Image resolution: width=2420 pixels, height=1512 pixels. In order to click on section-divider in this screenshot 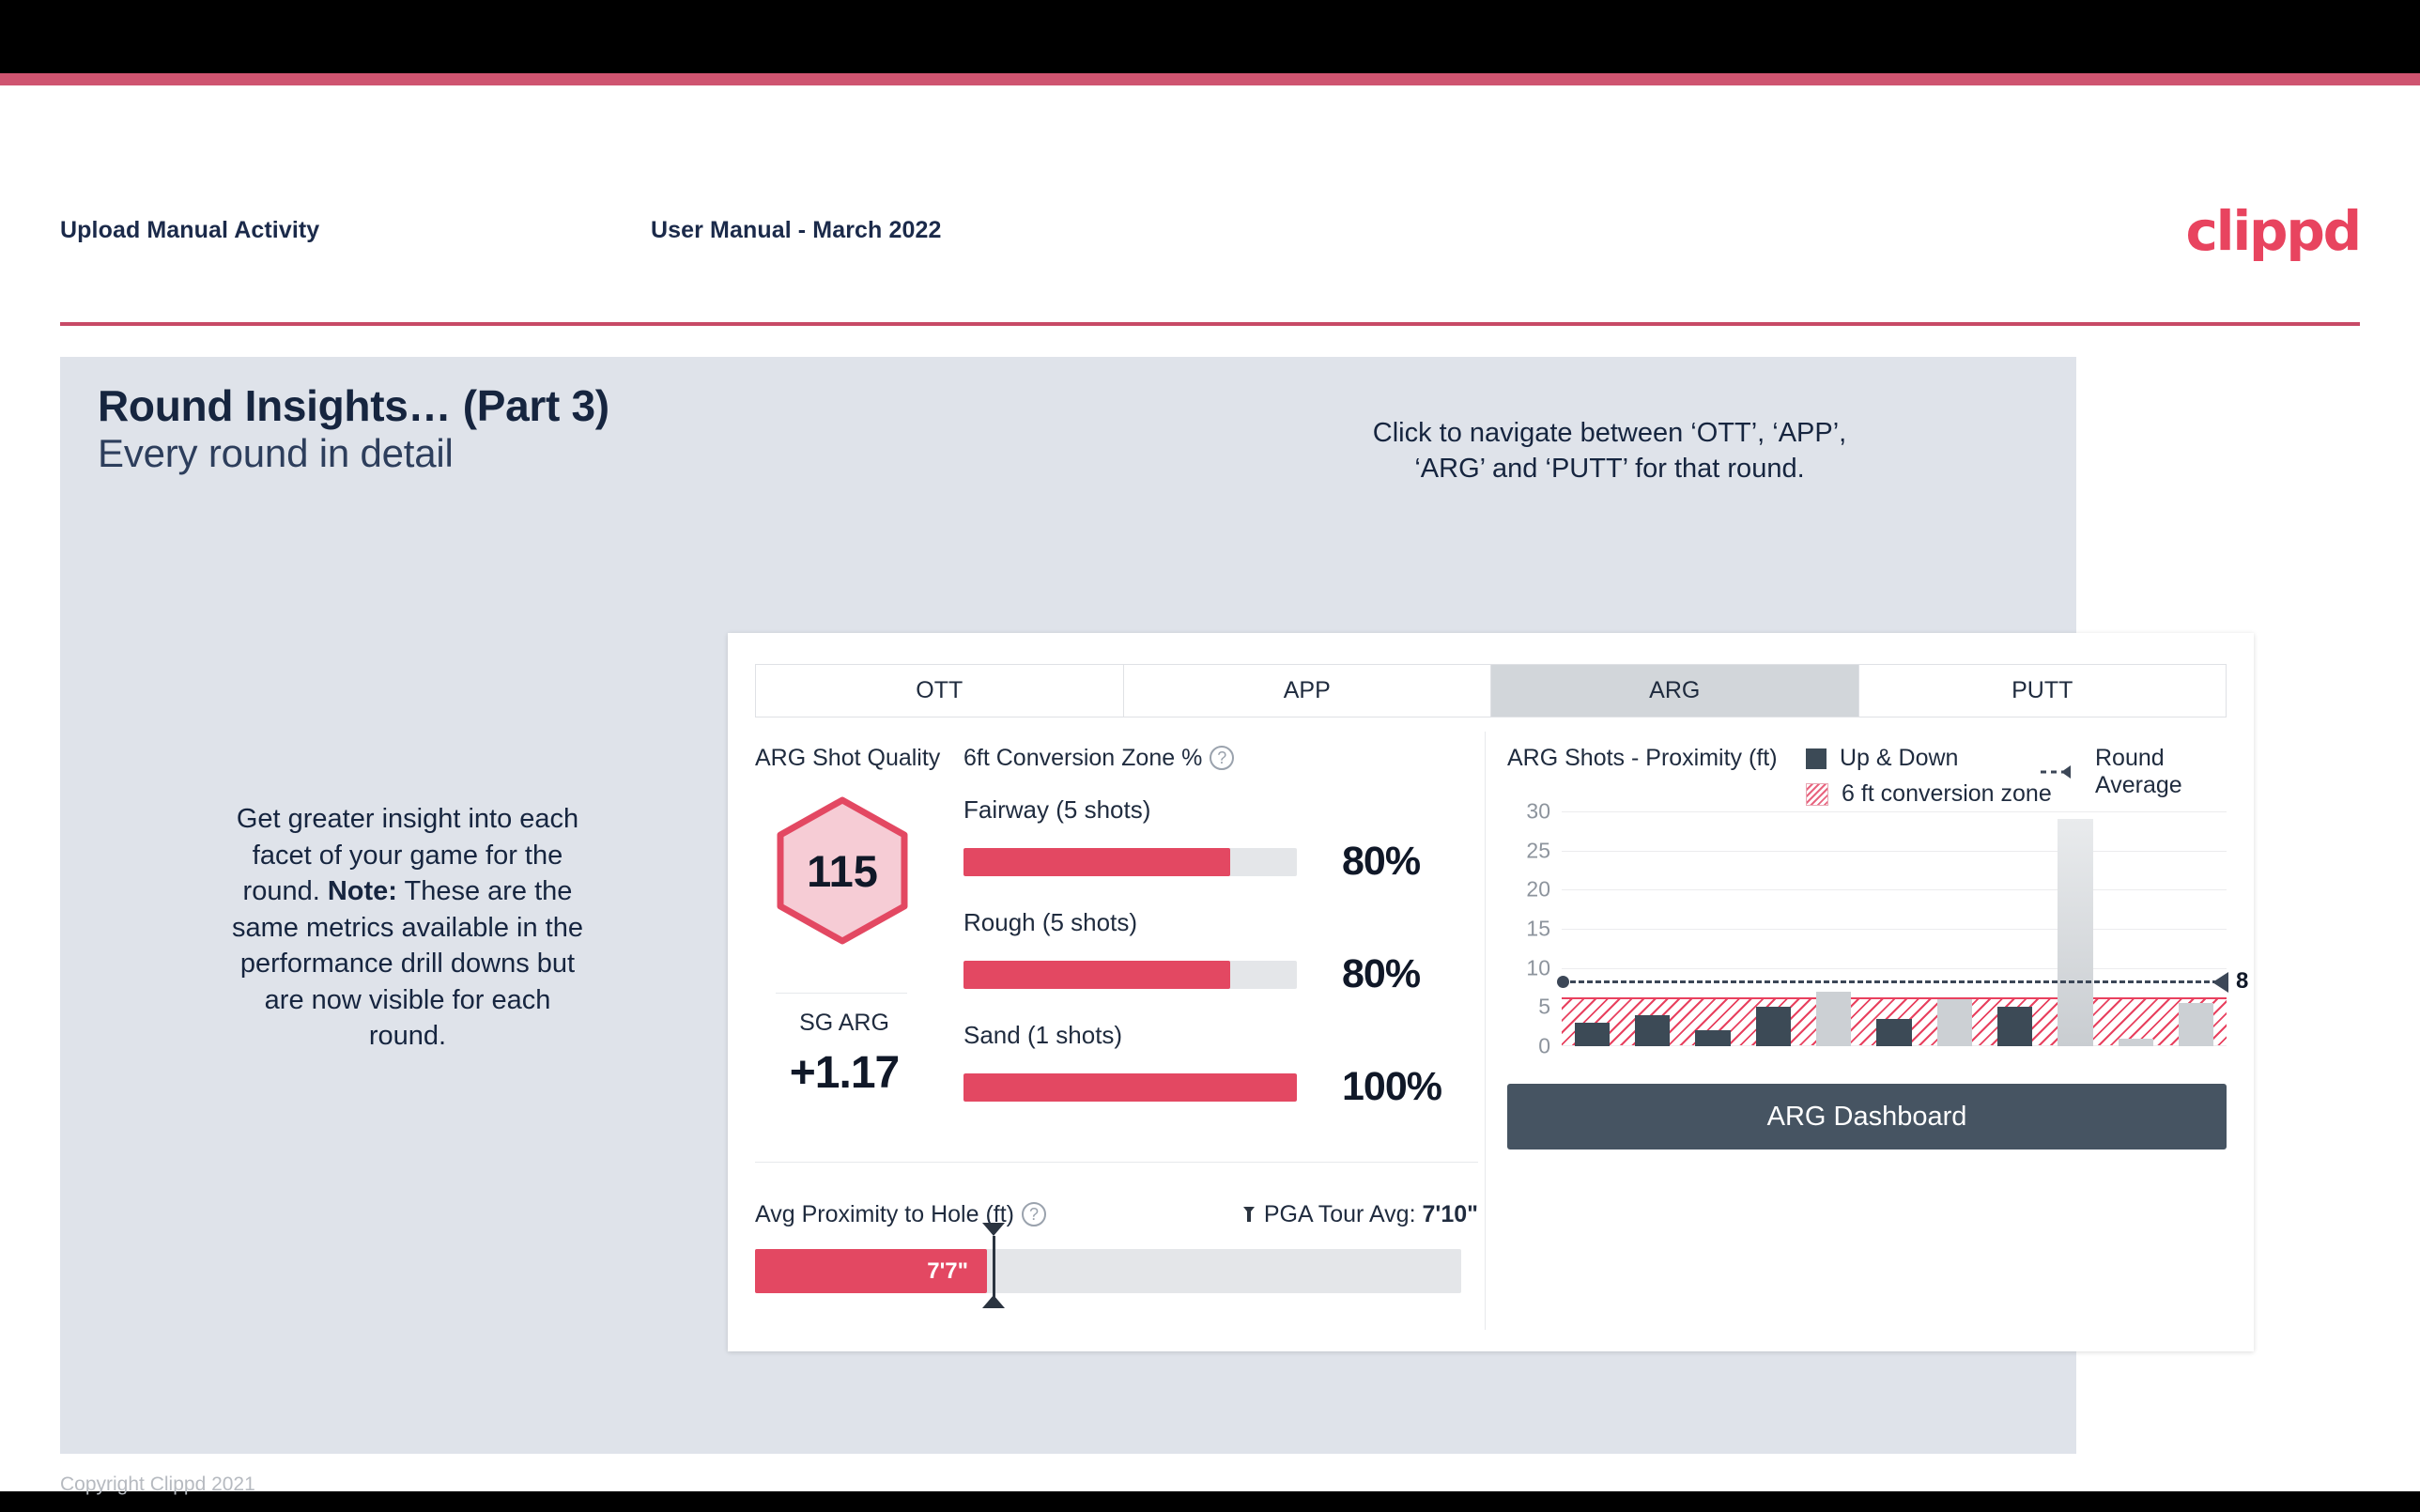, I will do `click(1116, 1163)`.